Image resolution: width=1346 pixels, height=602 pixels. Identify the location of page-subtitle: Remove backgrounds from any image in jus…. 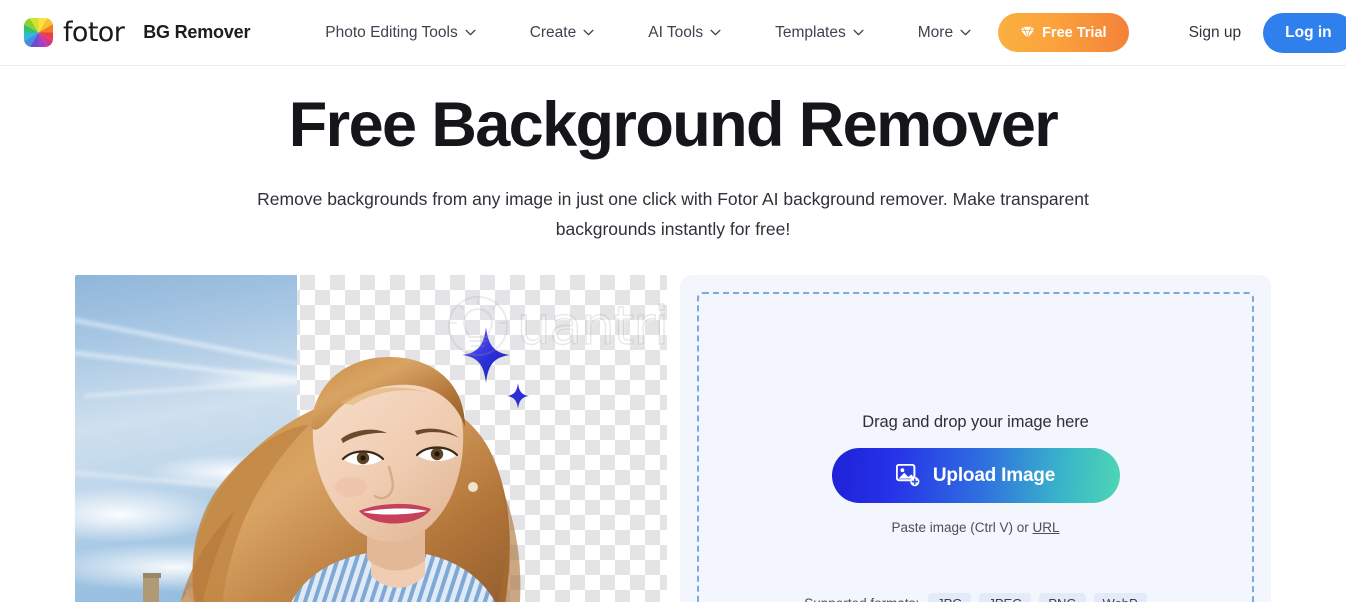
(673, 214).